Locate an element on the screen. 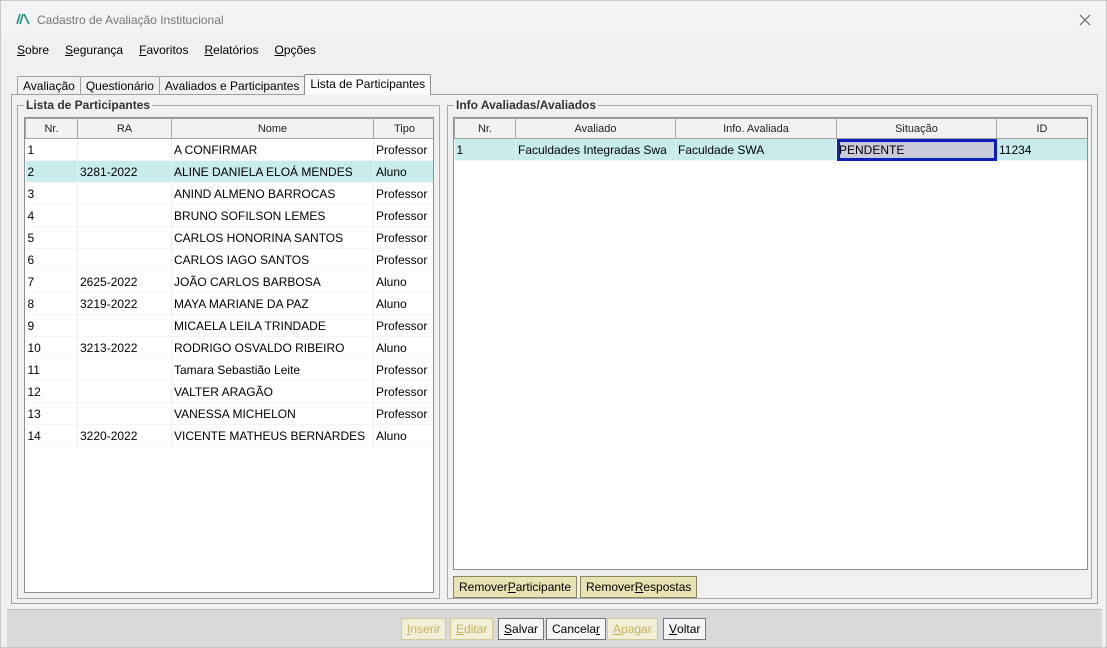 This screenshot has width=1107, height=648. col-header-id: ID is located at coordinates (1041, 128).